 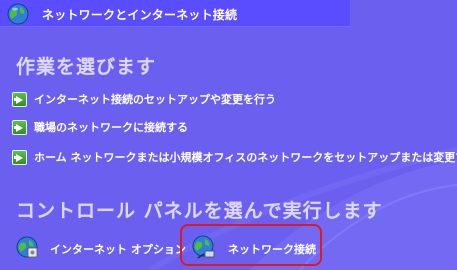 I want to click on highlight-annotation, so click(x=251, y=245).